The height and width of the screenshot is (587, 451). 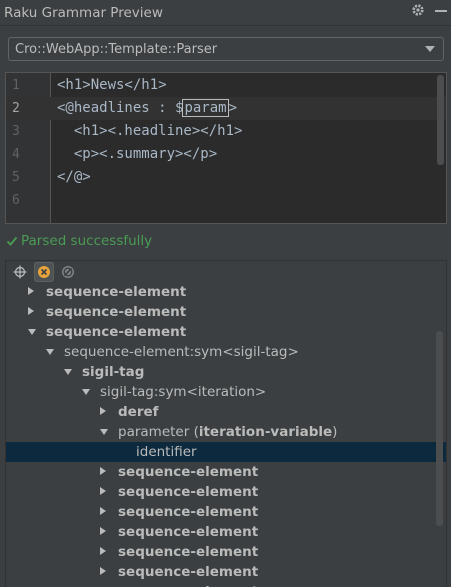 I want to click on tree-node: parameter (iteration-variable), so click(x=226, y=432).